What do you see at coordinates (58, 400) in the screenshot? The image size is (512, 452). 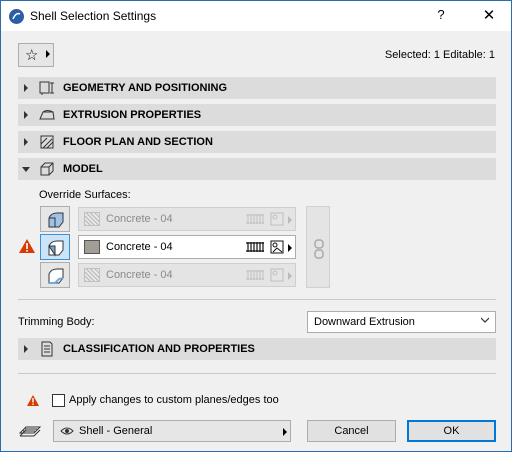 I see `apply-custom-checkbox` at bounding box center [58, 400].